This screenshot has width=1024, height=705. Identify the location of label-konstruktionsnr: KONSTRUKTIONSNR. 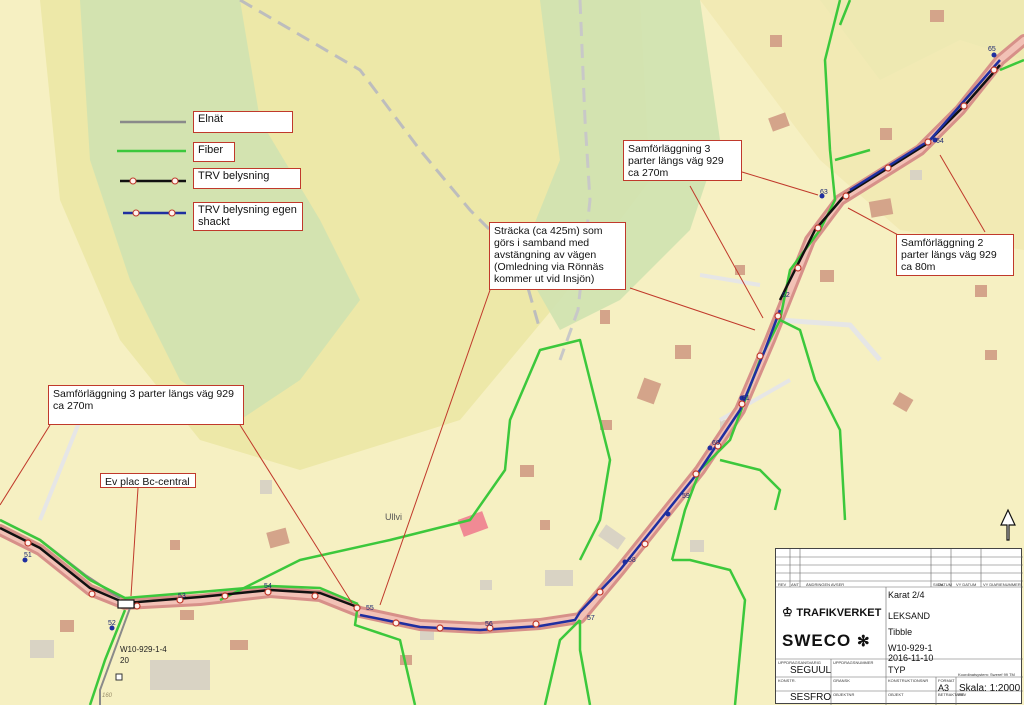
(908, 680).